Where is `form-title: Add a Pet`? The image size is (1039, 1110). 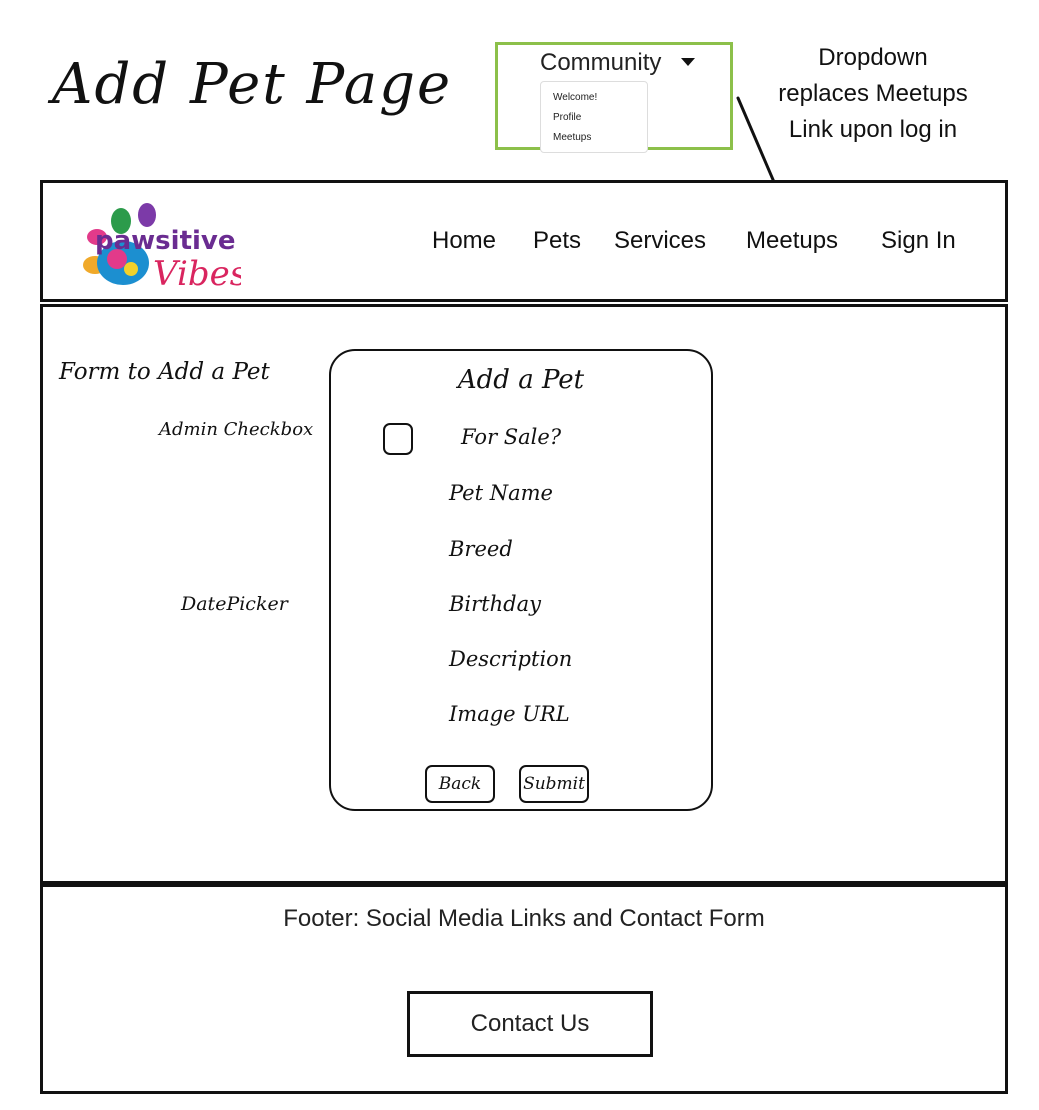
form-title: Add a Pet is located at coordinates (521, 380).